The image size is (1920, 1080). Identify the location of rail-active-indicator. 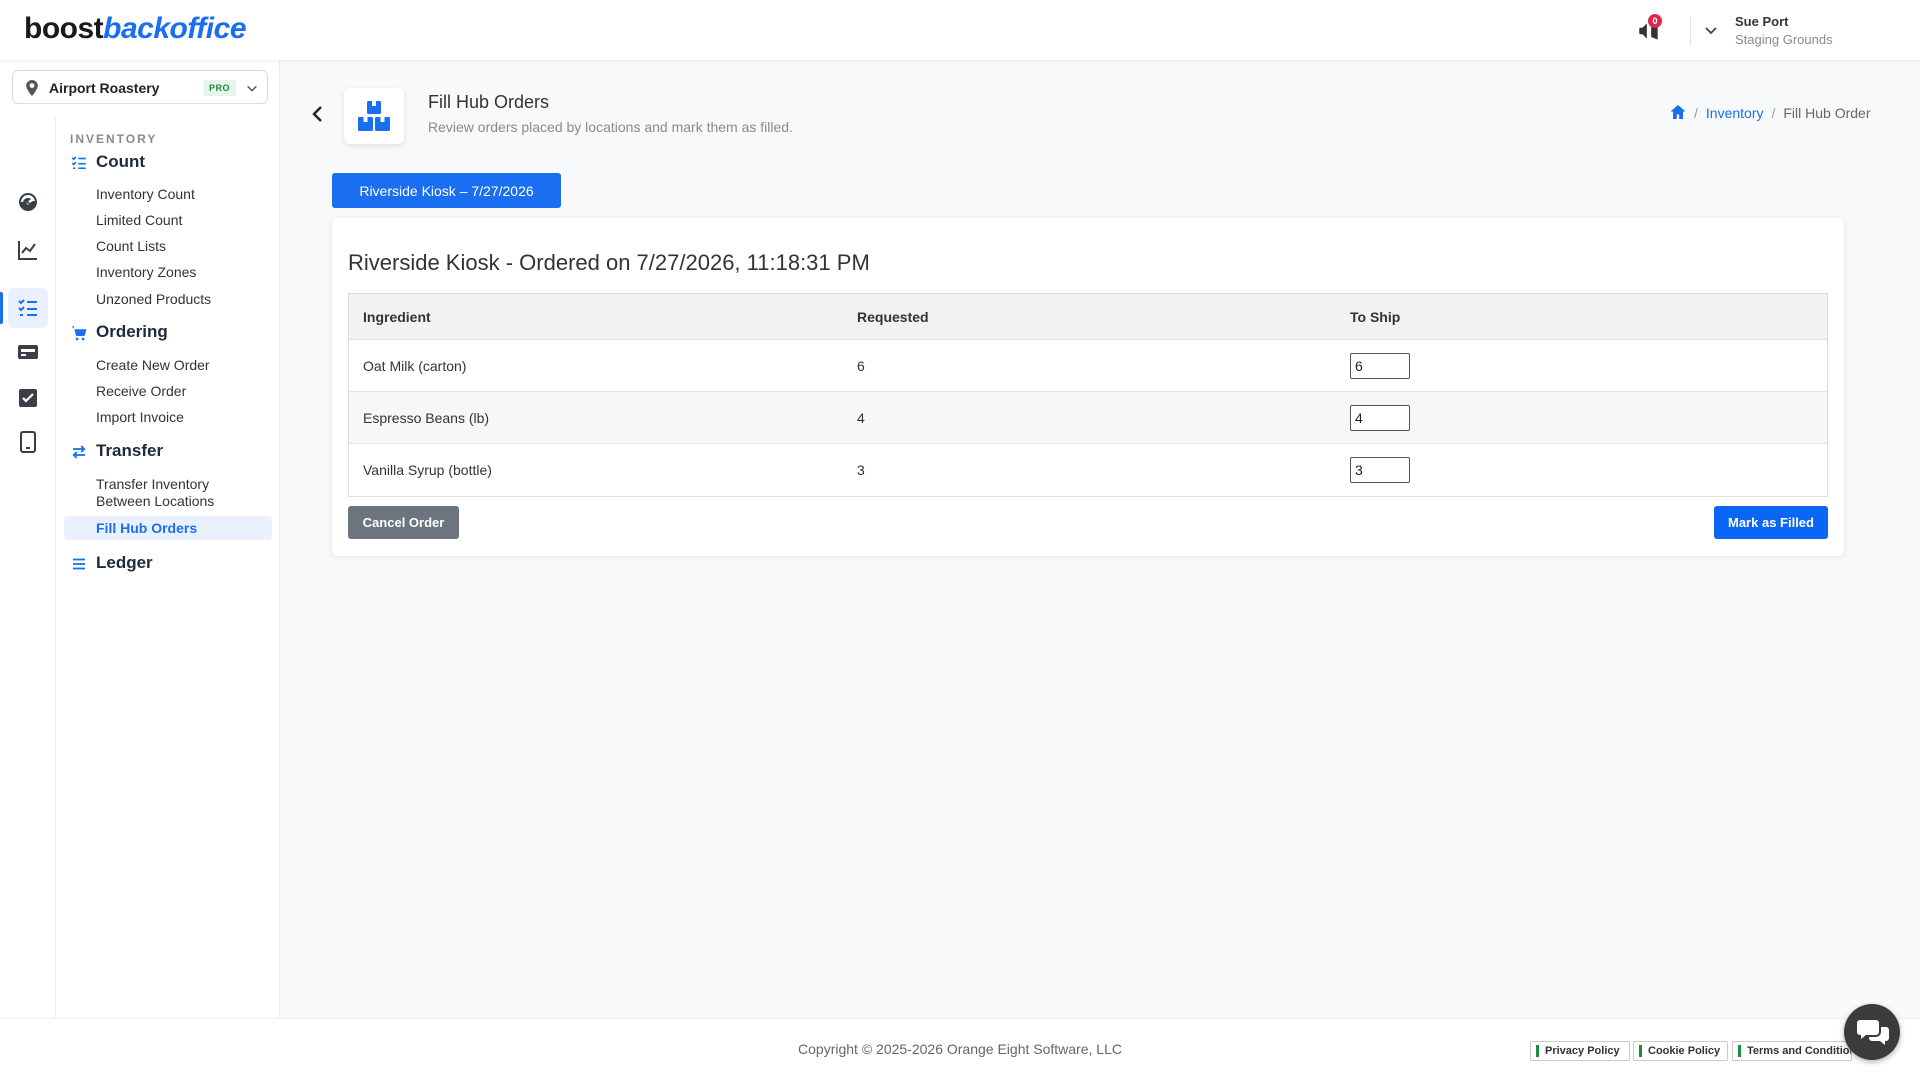
(1, 308).